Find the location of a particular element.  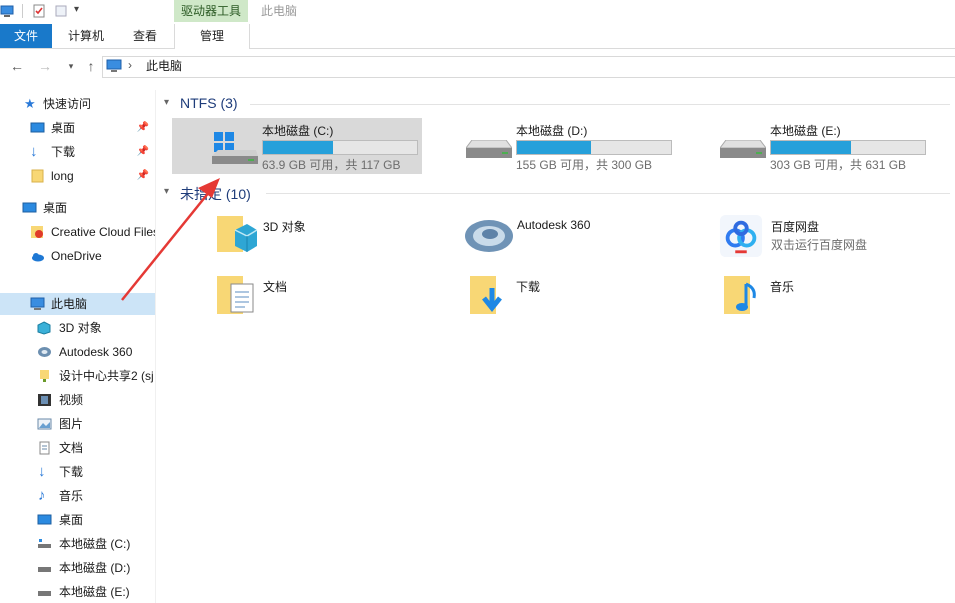

sidebar-item-desktop-pinned: 桌面 📌 is located at coordinates (77, 128).